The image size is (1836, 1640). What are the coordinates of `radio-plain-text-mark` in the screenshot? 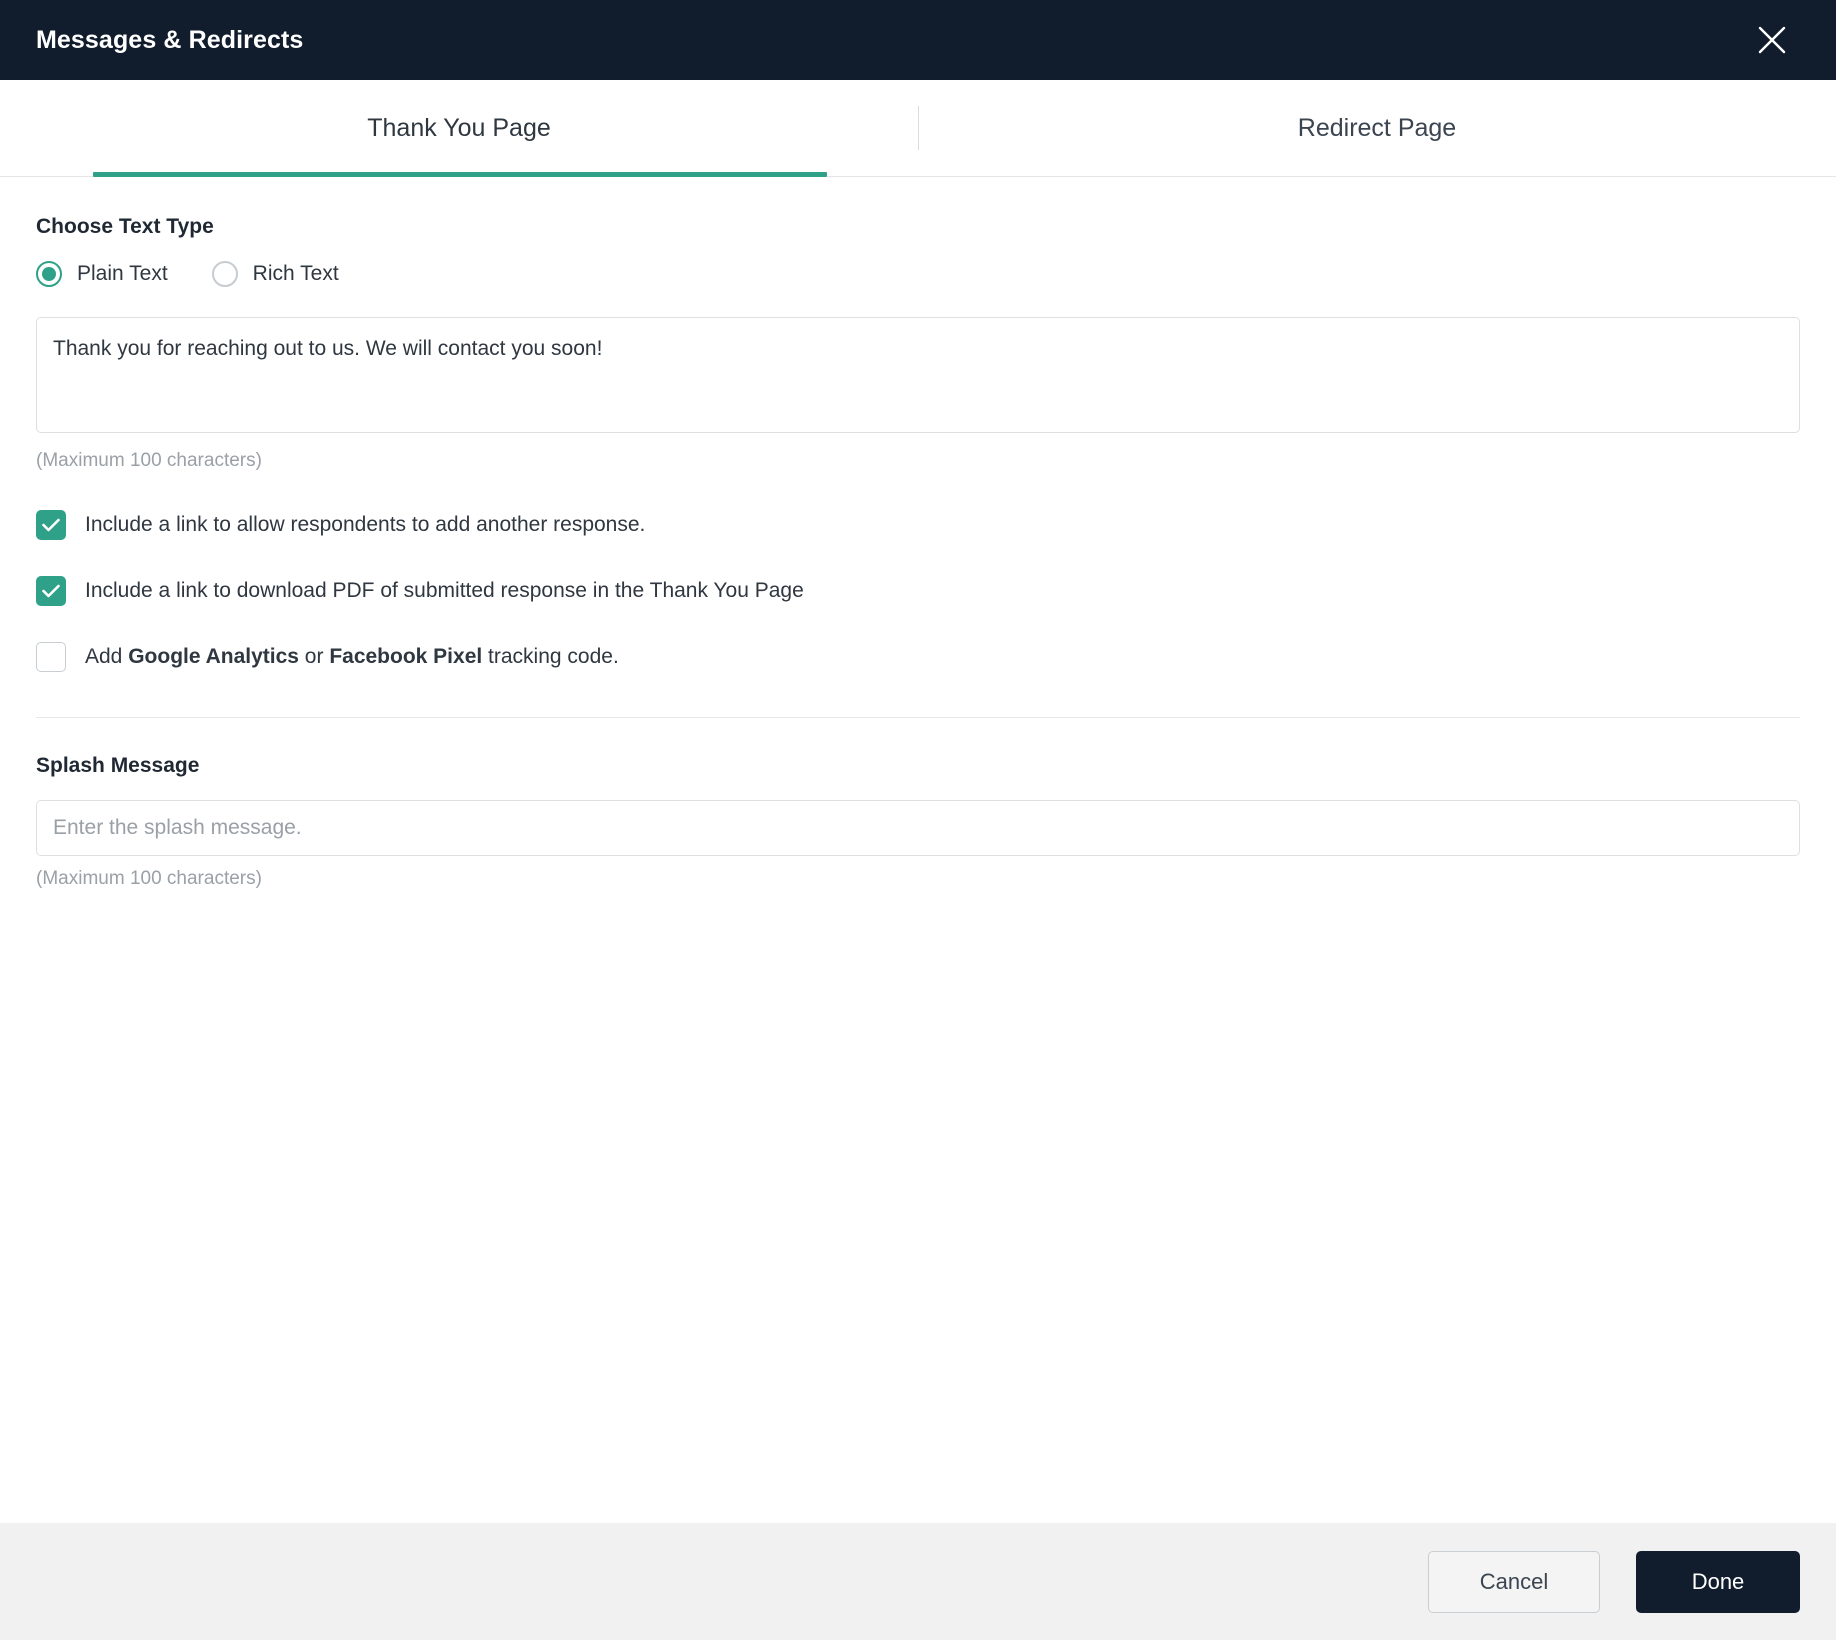 It's located at (49, 274).